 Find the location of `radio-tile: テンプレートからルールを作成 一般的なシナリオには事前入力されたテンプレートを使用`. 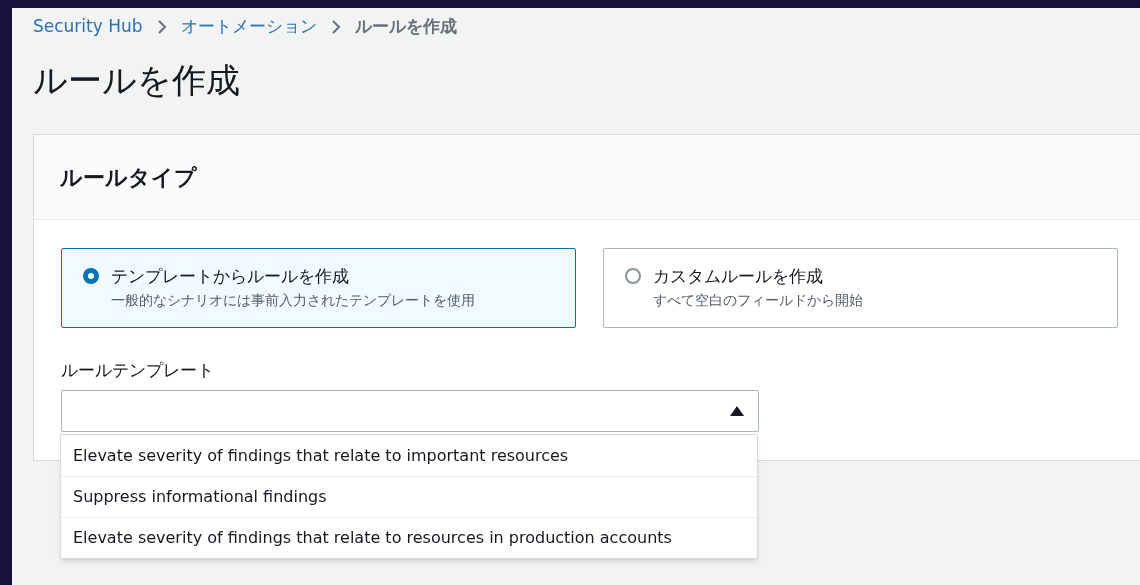

radio-tile: テンプレートからルールを作成 一般的なシナリオには事前入力されたテンプレートを使用 is located at coordinates (318, 288).